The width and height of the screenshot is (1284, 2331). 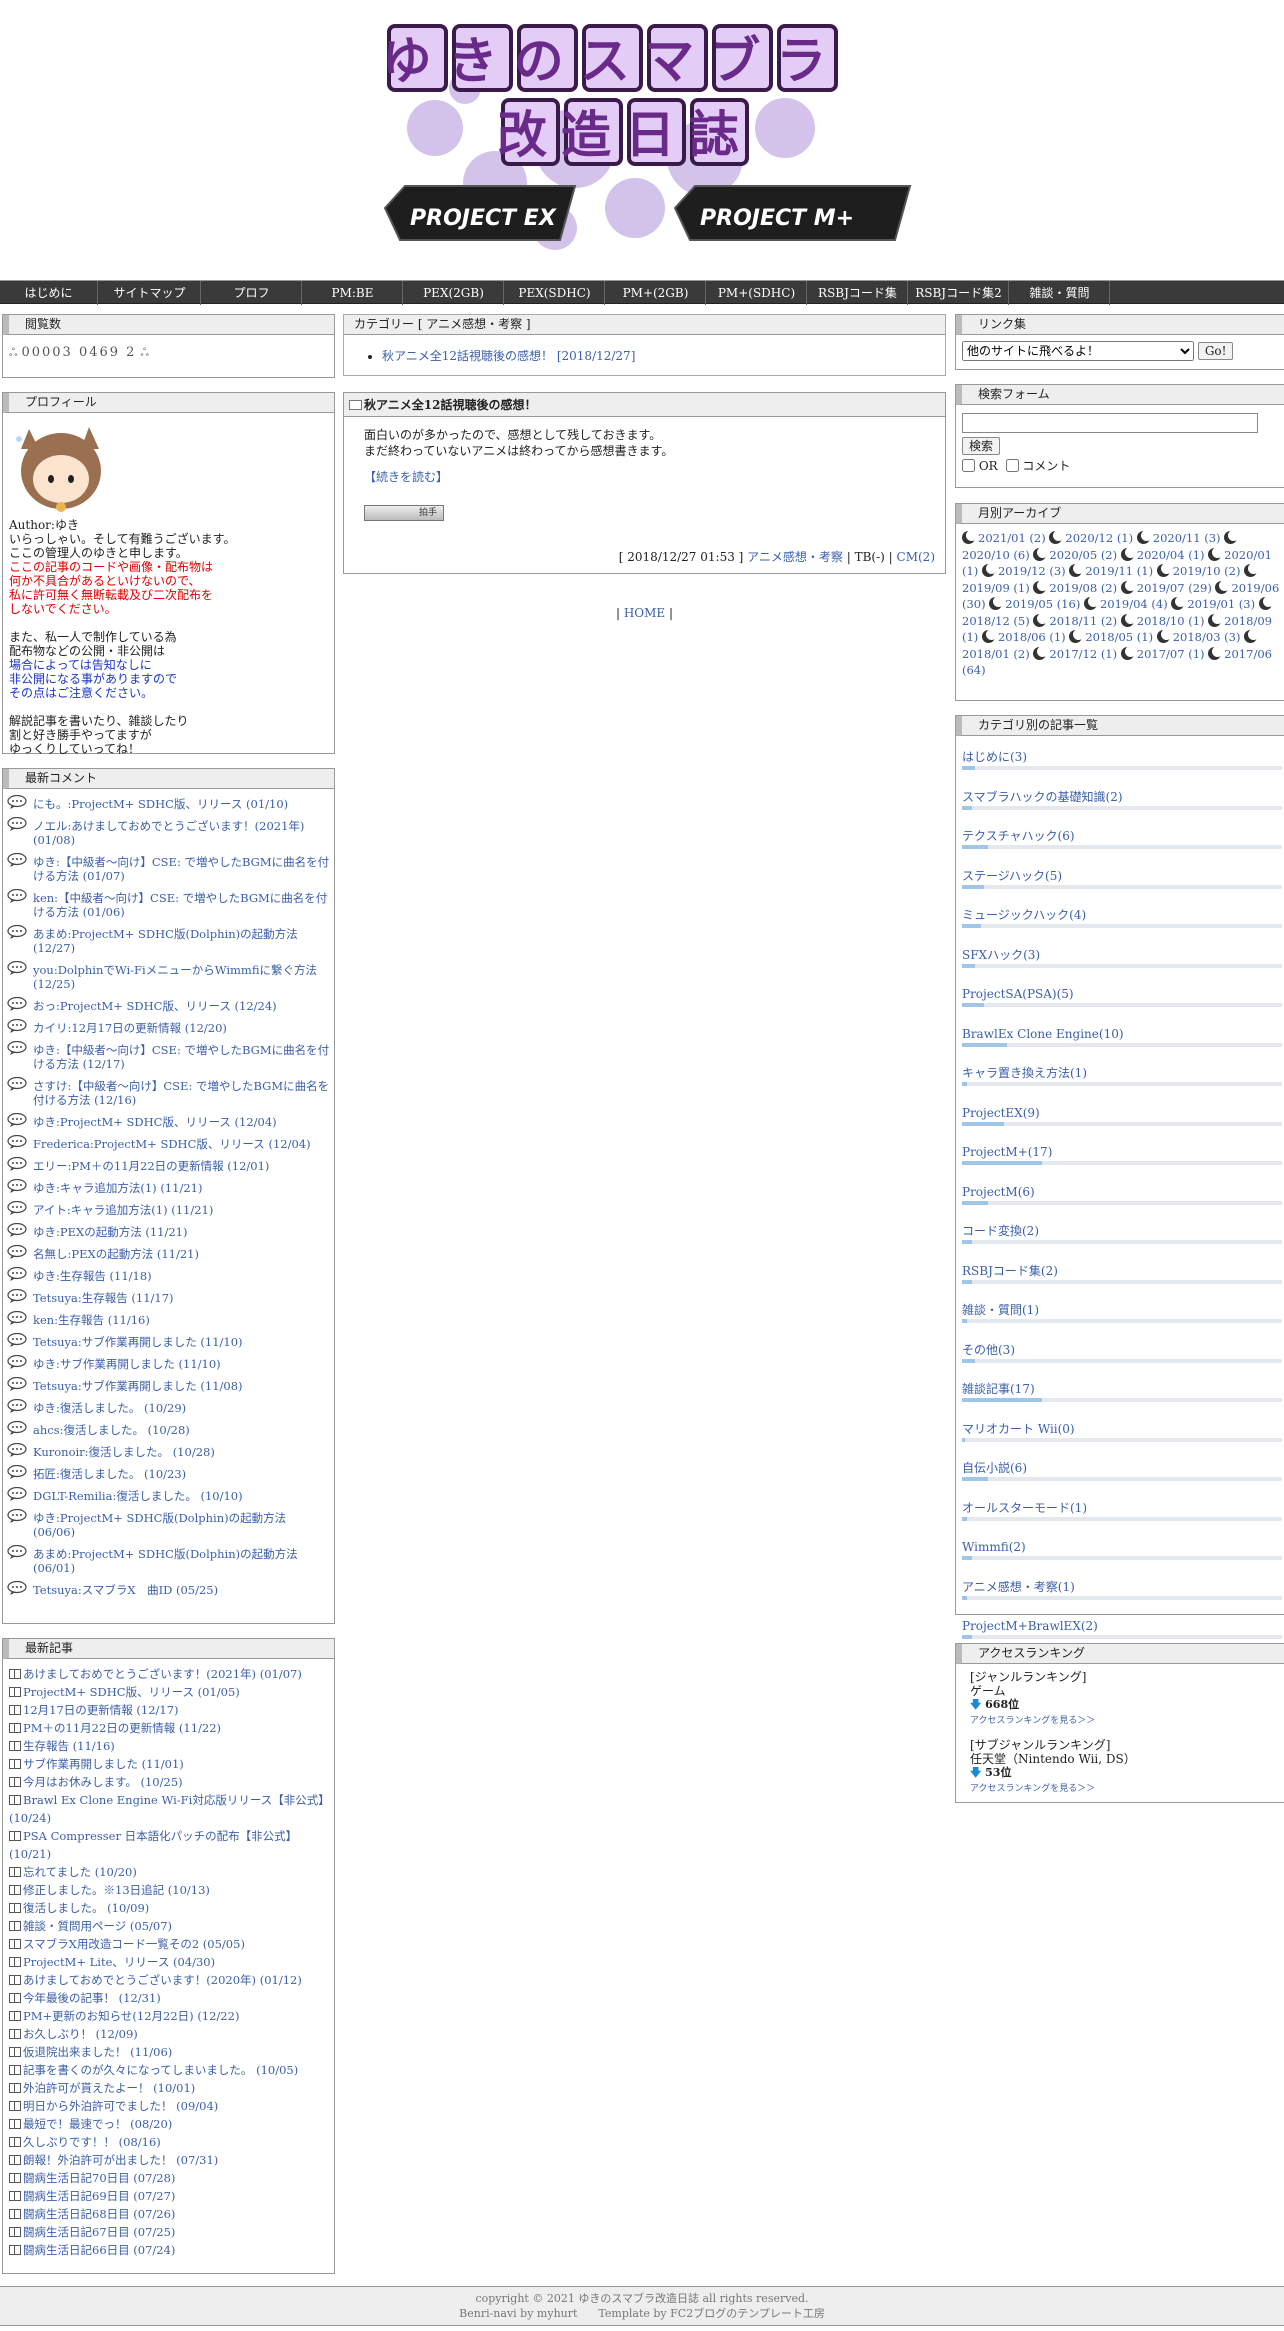 I want to click on nav-pmplus-2gb: PM+(2GB), so click(x=656, y=293).